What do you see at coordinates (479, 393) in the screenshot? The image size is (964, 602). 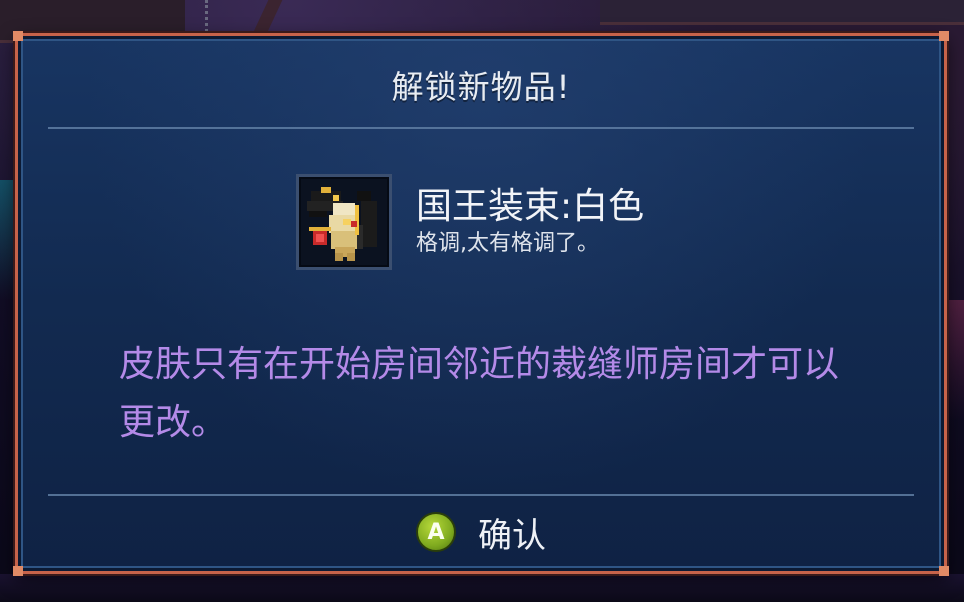 I see `info-message: 皮肤只有在开始房间邻近的裁缝师房间才可以更改。` at bounding box center [479, 393].